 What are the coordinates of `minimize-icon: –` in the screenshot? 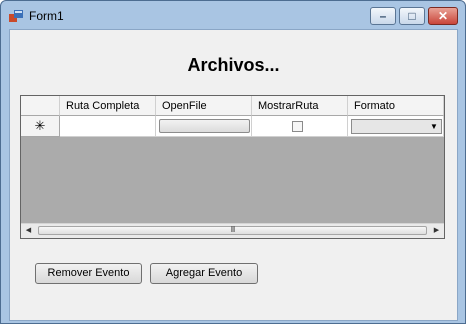 It's located at (383, 16).